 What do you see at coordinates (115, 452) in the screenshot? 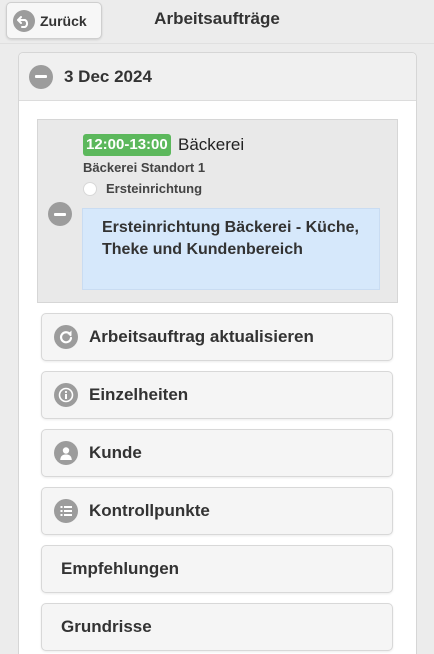
I see `customer-label: Kunde` at bounding box center [115, 452].